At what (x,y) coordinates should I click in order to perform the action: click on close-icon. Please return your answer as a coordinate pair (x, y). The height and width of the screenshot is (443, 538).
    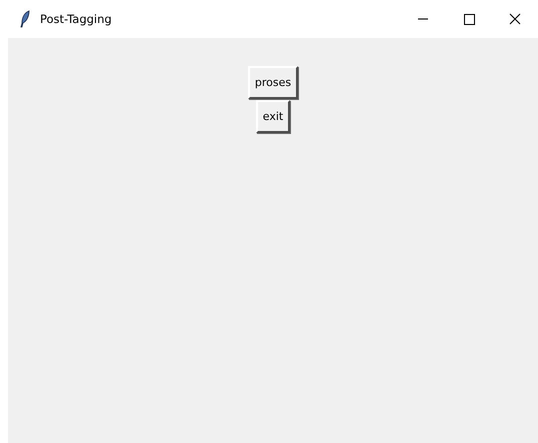
    Looking at the image, I should click on (515, 19).